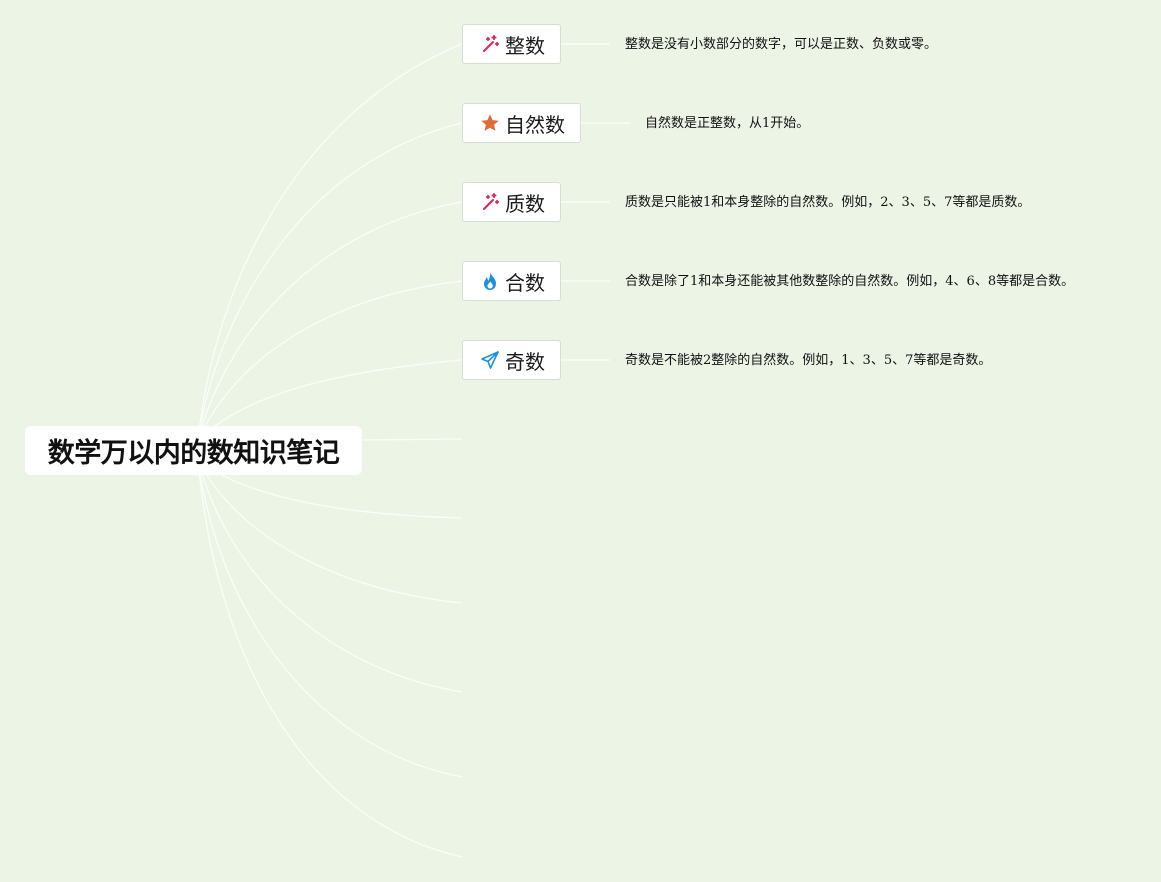 This screenshot has height=882, width=1161. Describe the element at coordinates (193, 453) in the screenshot. I see `root-topic-title: 数学万以内的数知识笔记` at that location.